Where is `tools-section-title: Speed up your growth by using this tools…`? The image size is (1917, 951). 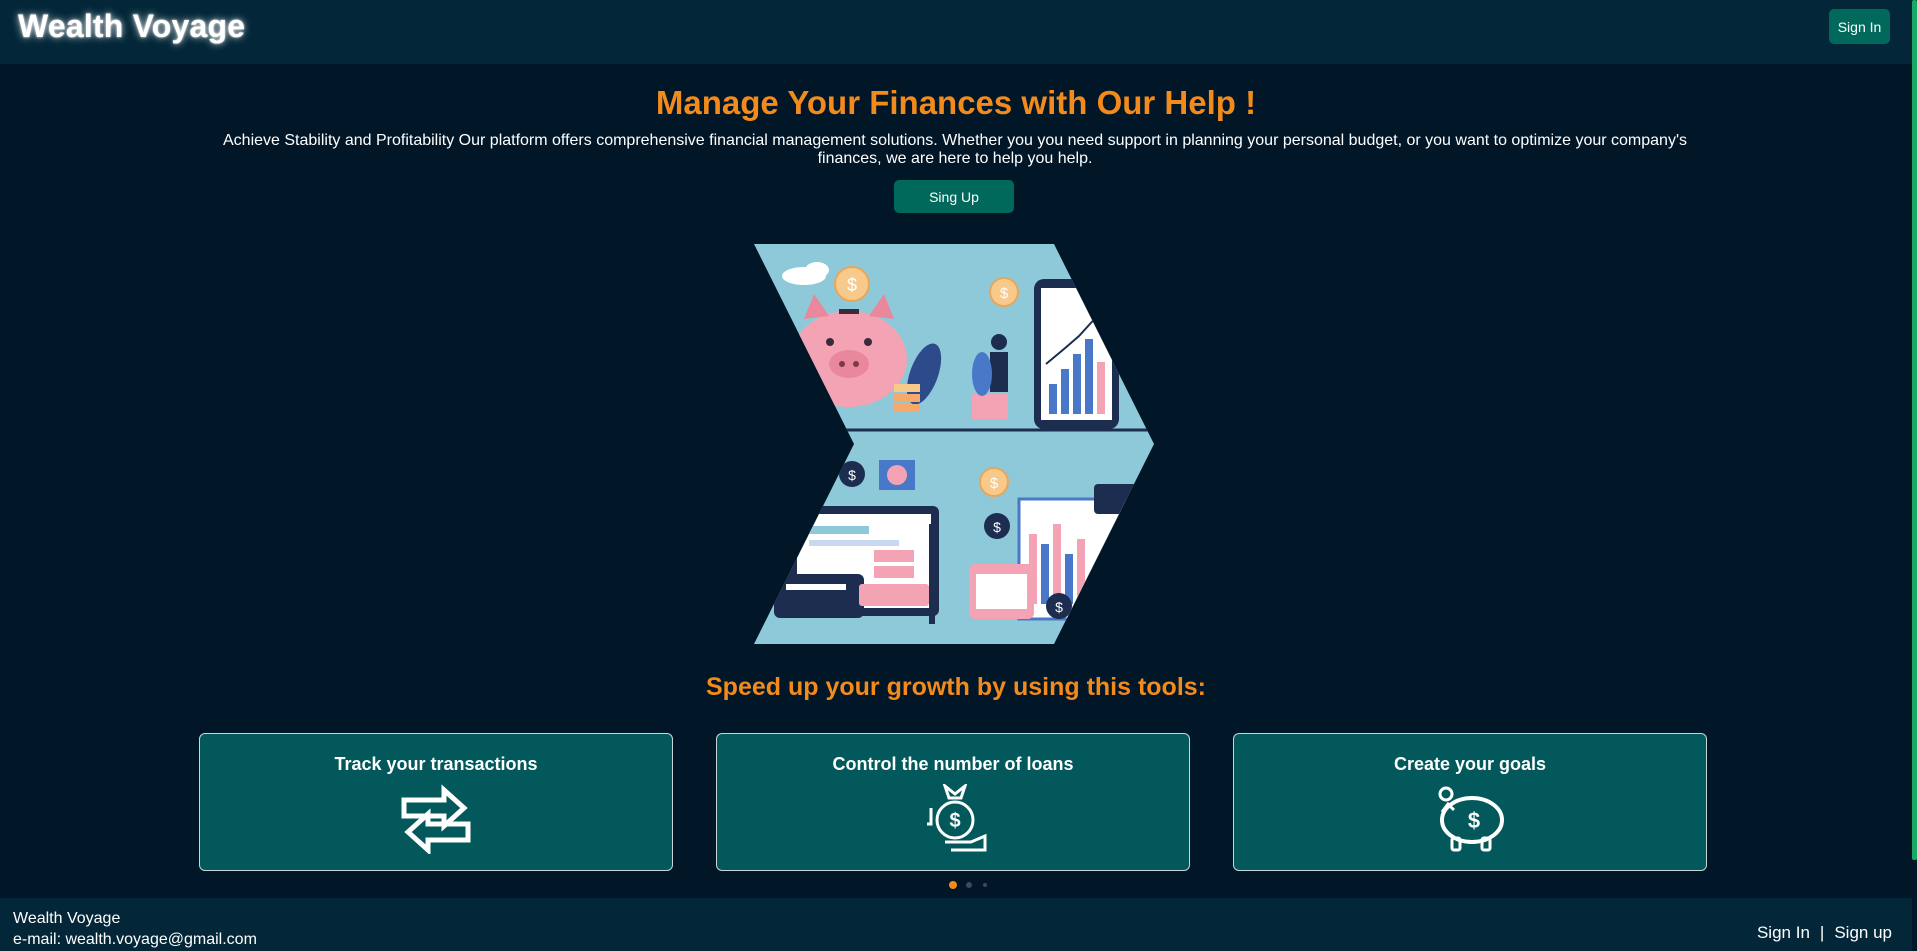
tools-section-title: Speed up your growth by using this tools… is located at coordinates (956, 687).